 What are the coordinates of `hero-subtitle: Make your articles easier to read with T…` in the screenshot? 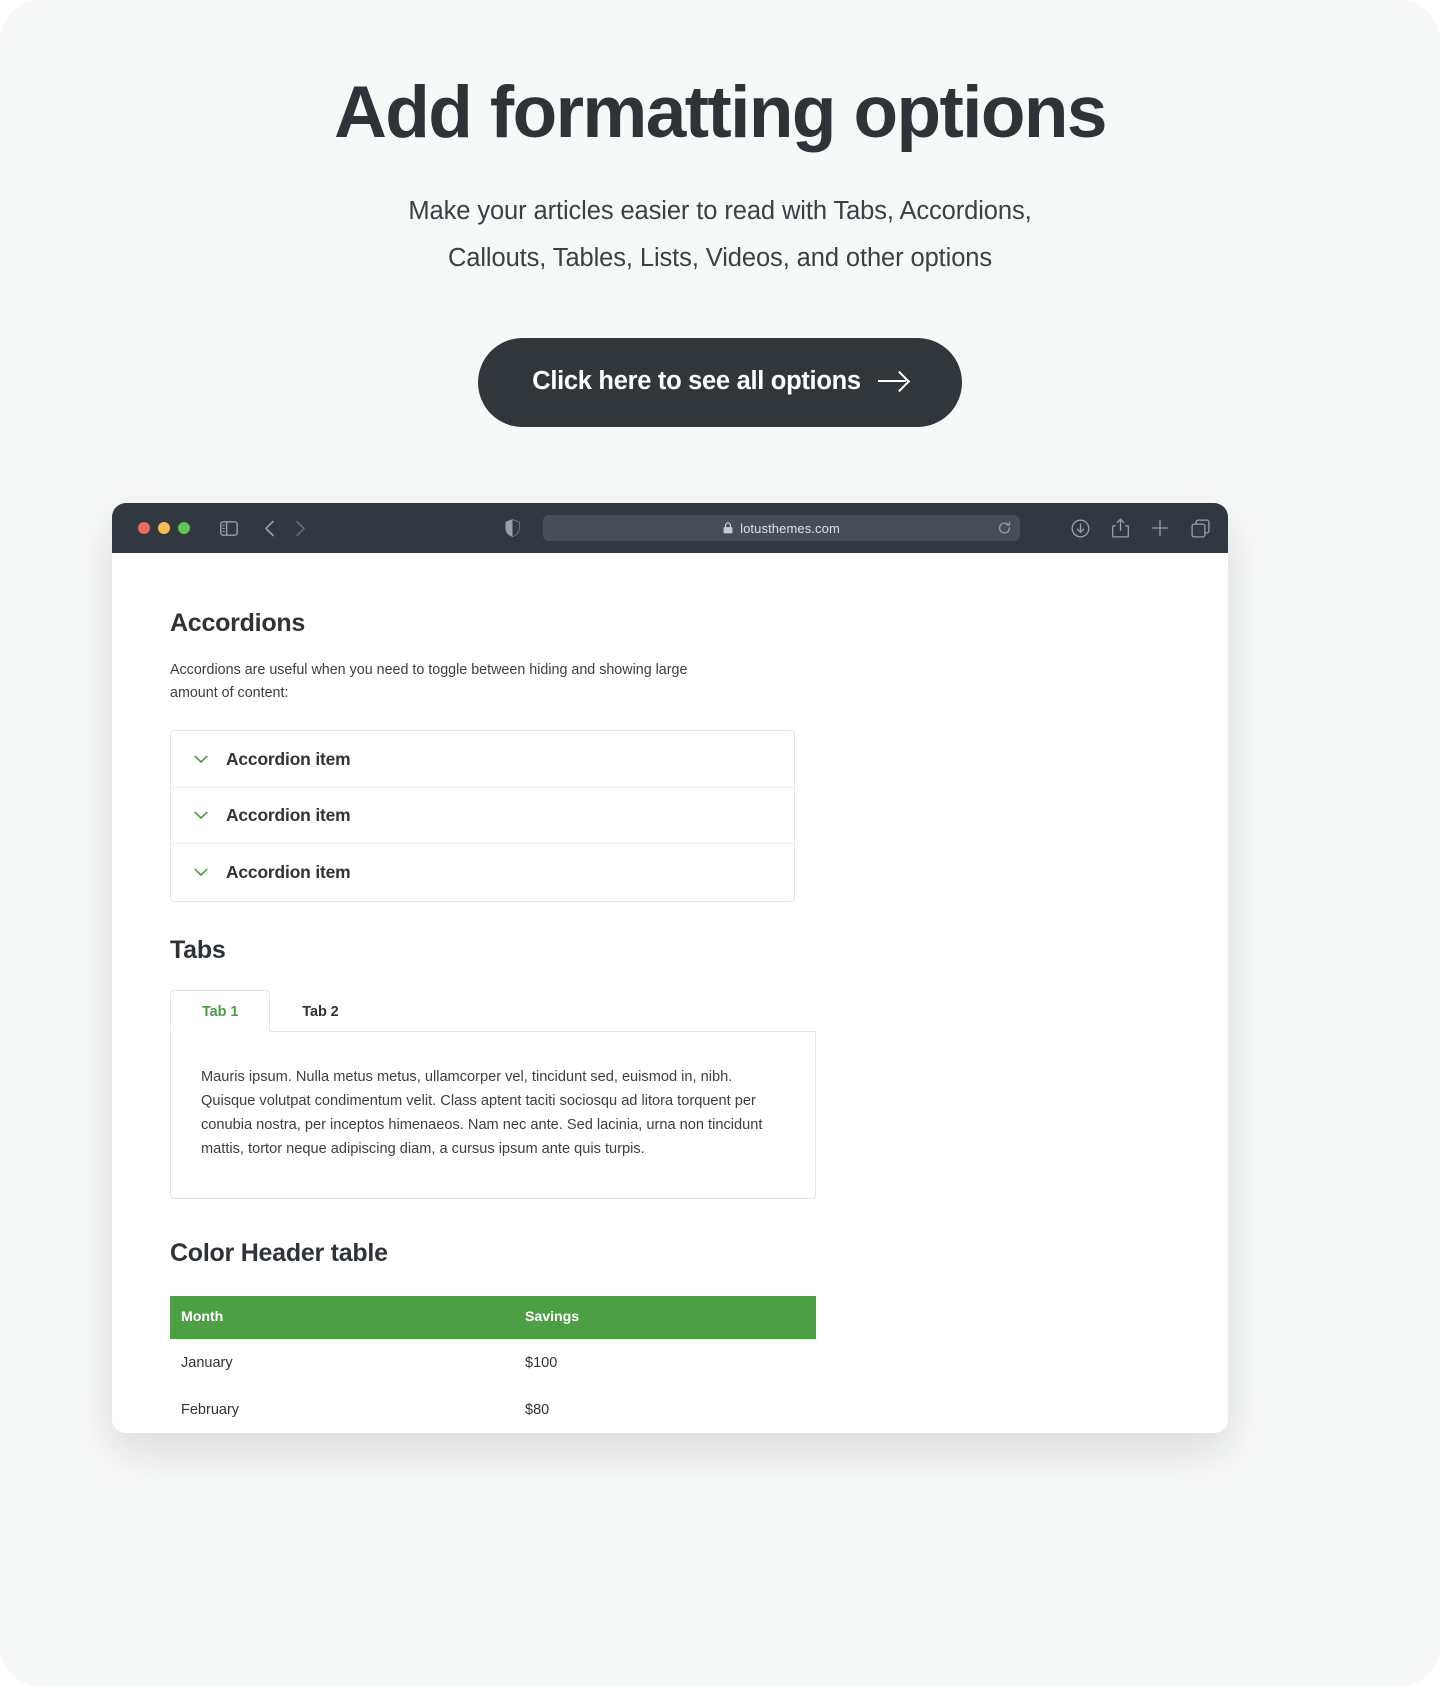 It's located at (720, 235).